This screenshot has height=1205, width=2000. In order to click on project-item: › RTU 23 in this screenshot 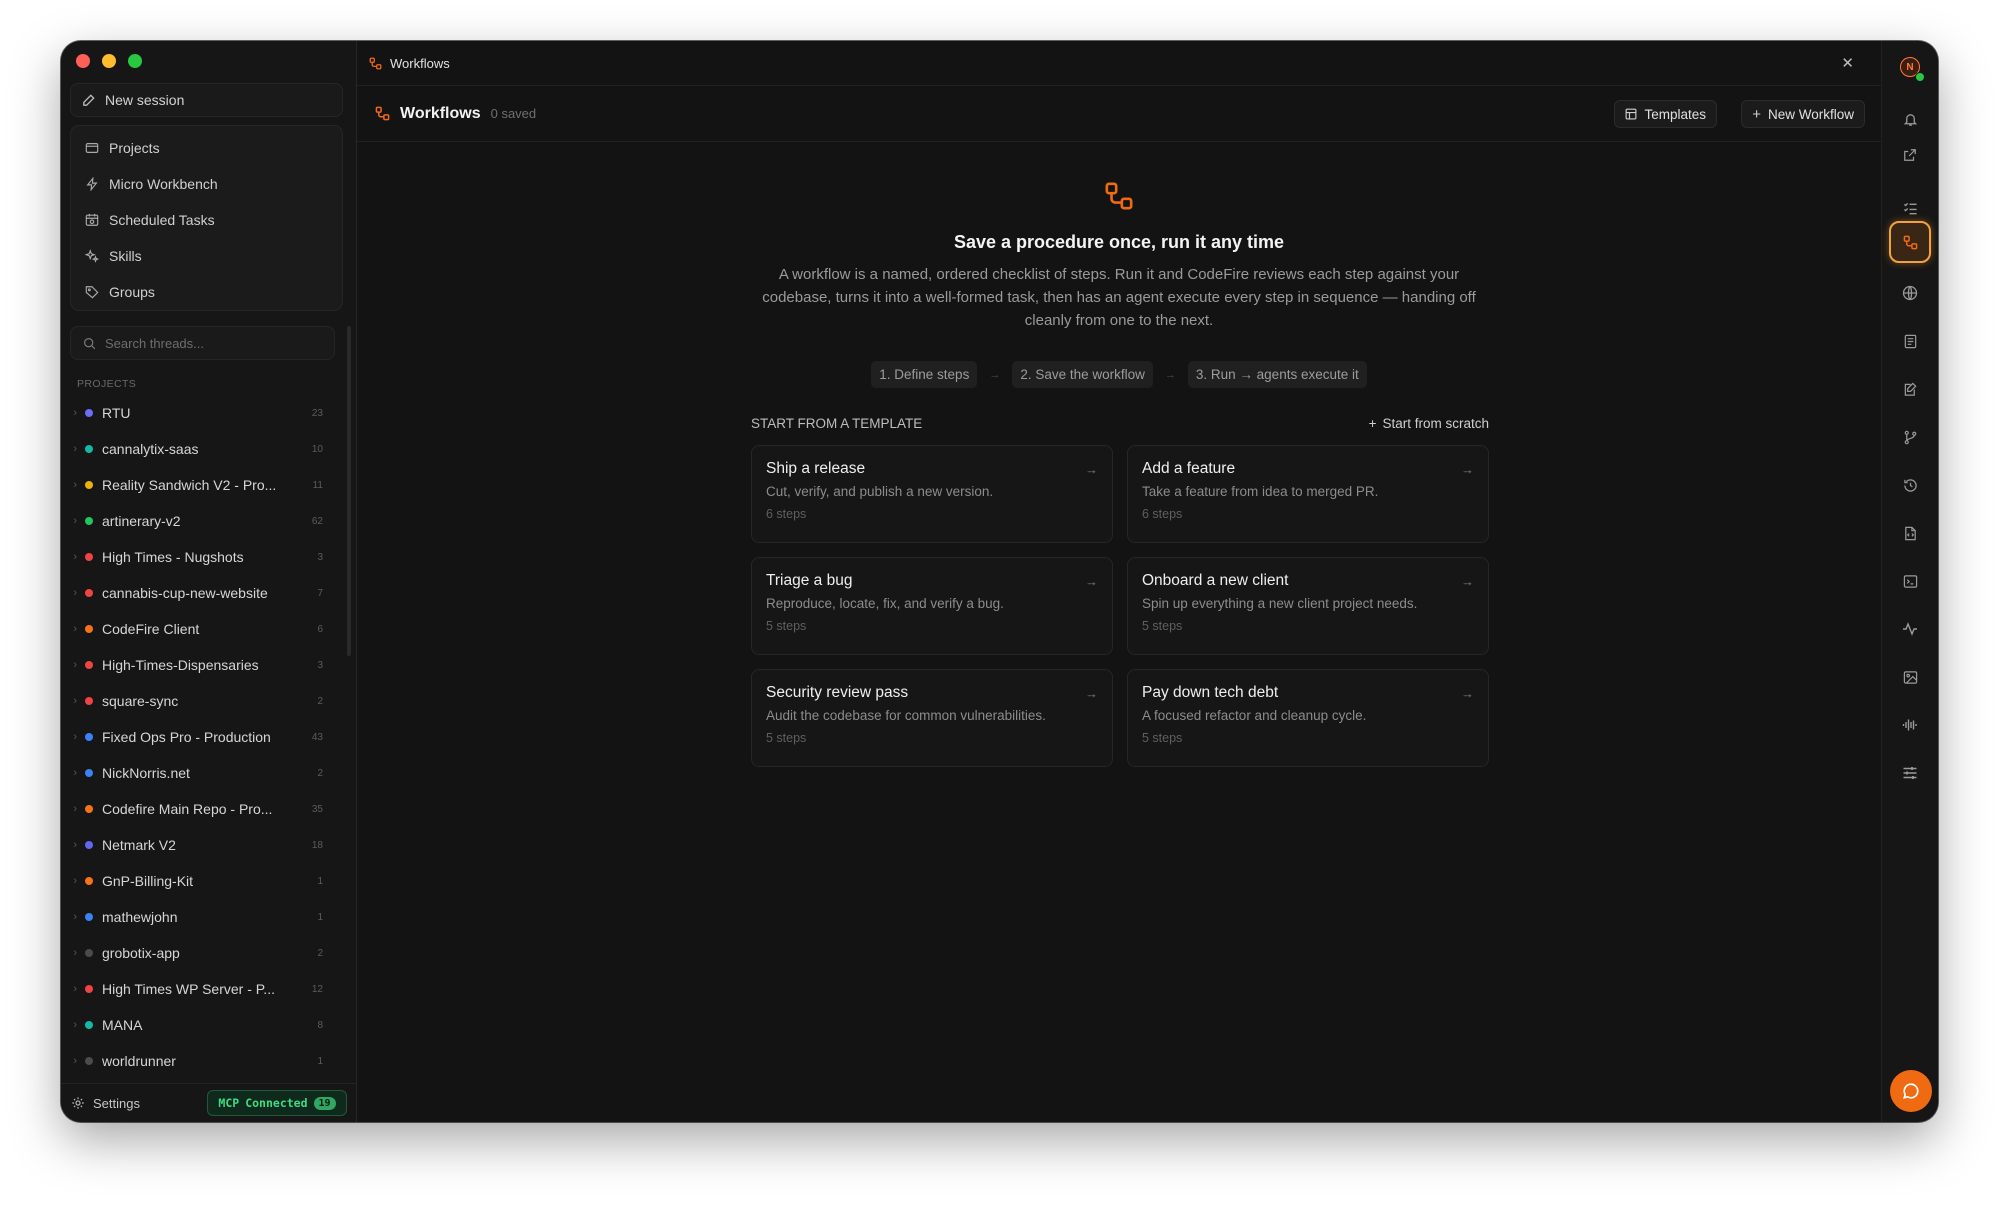, I will do `click(192, 413)`.